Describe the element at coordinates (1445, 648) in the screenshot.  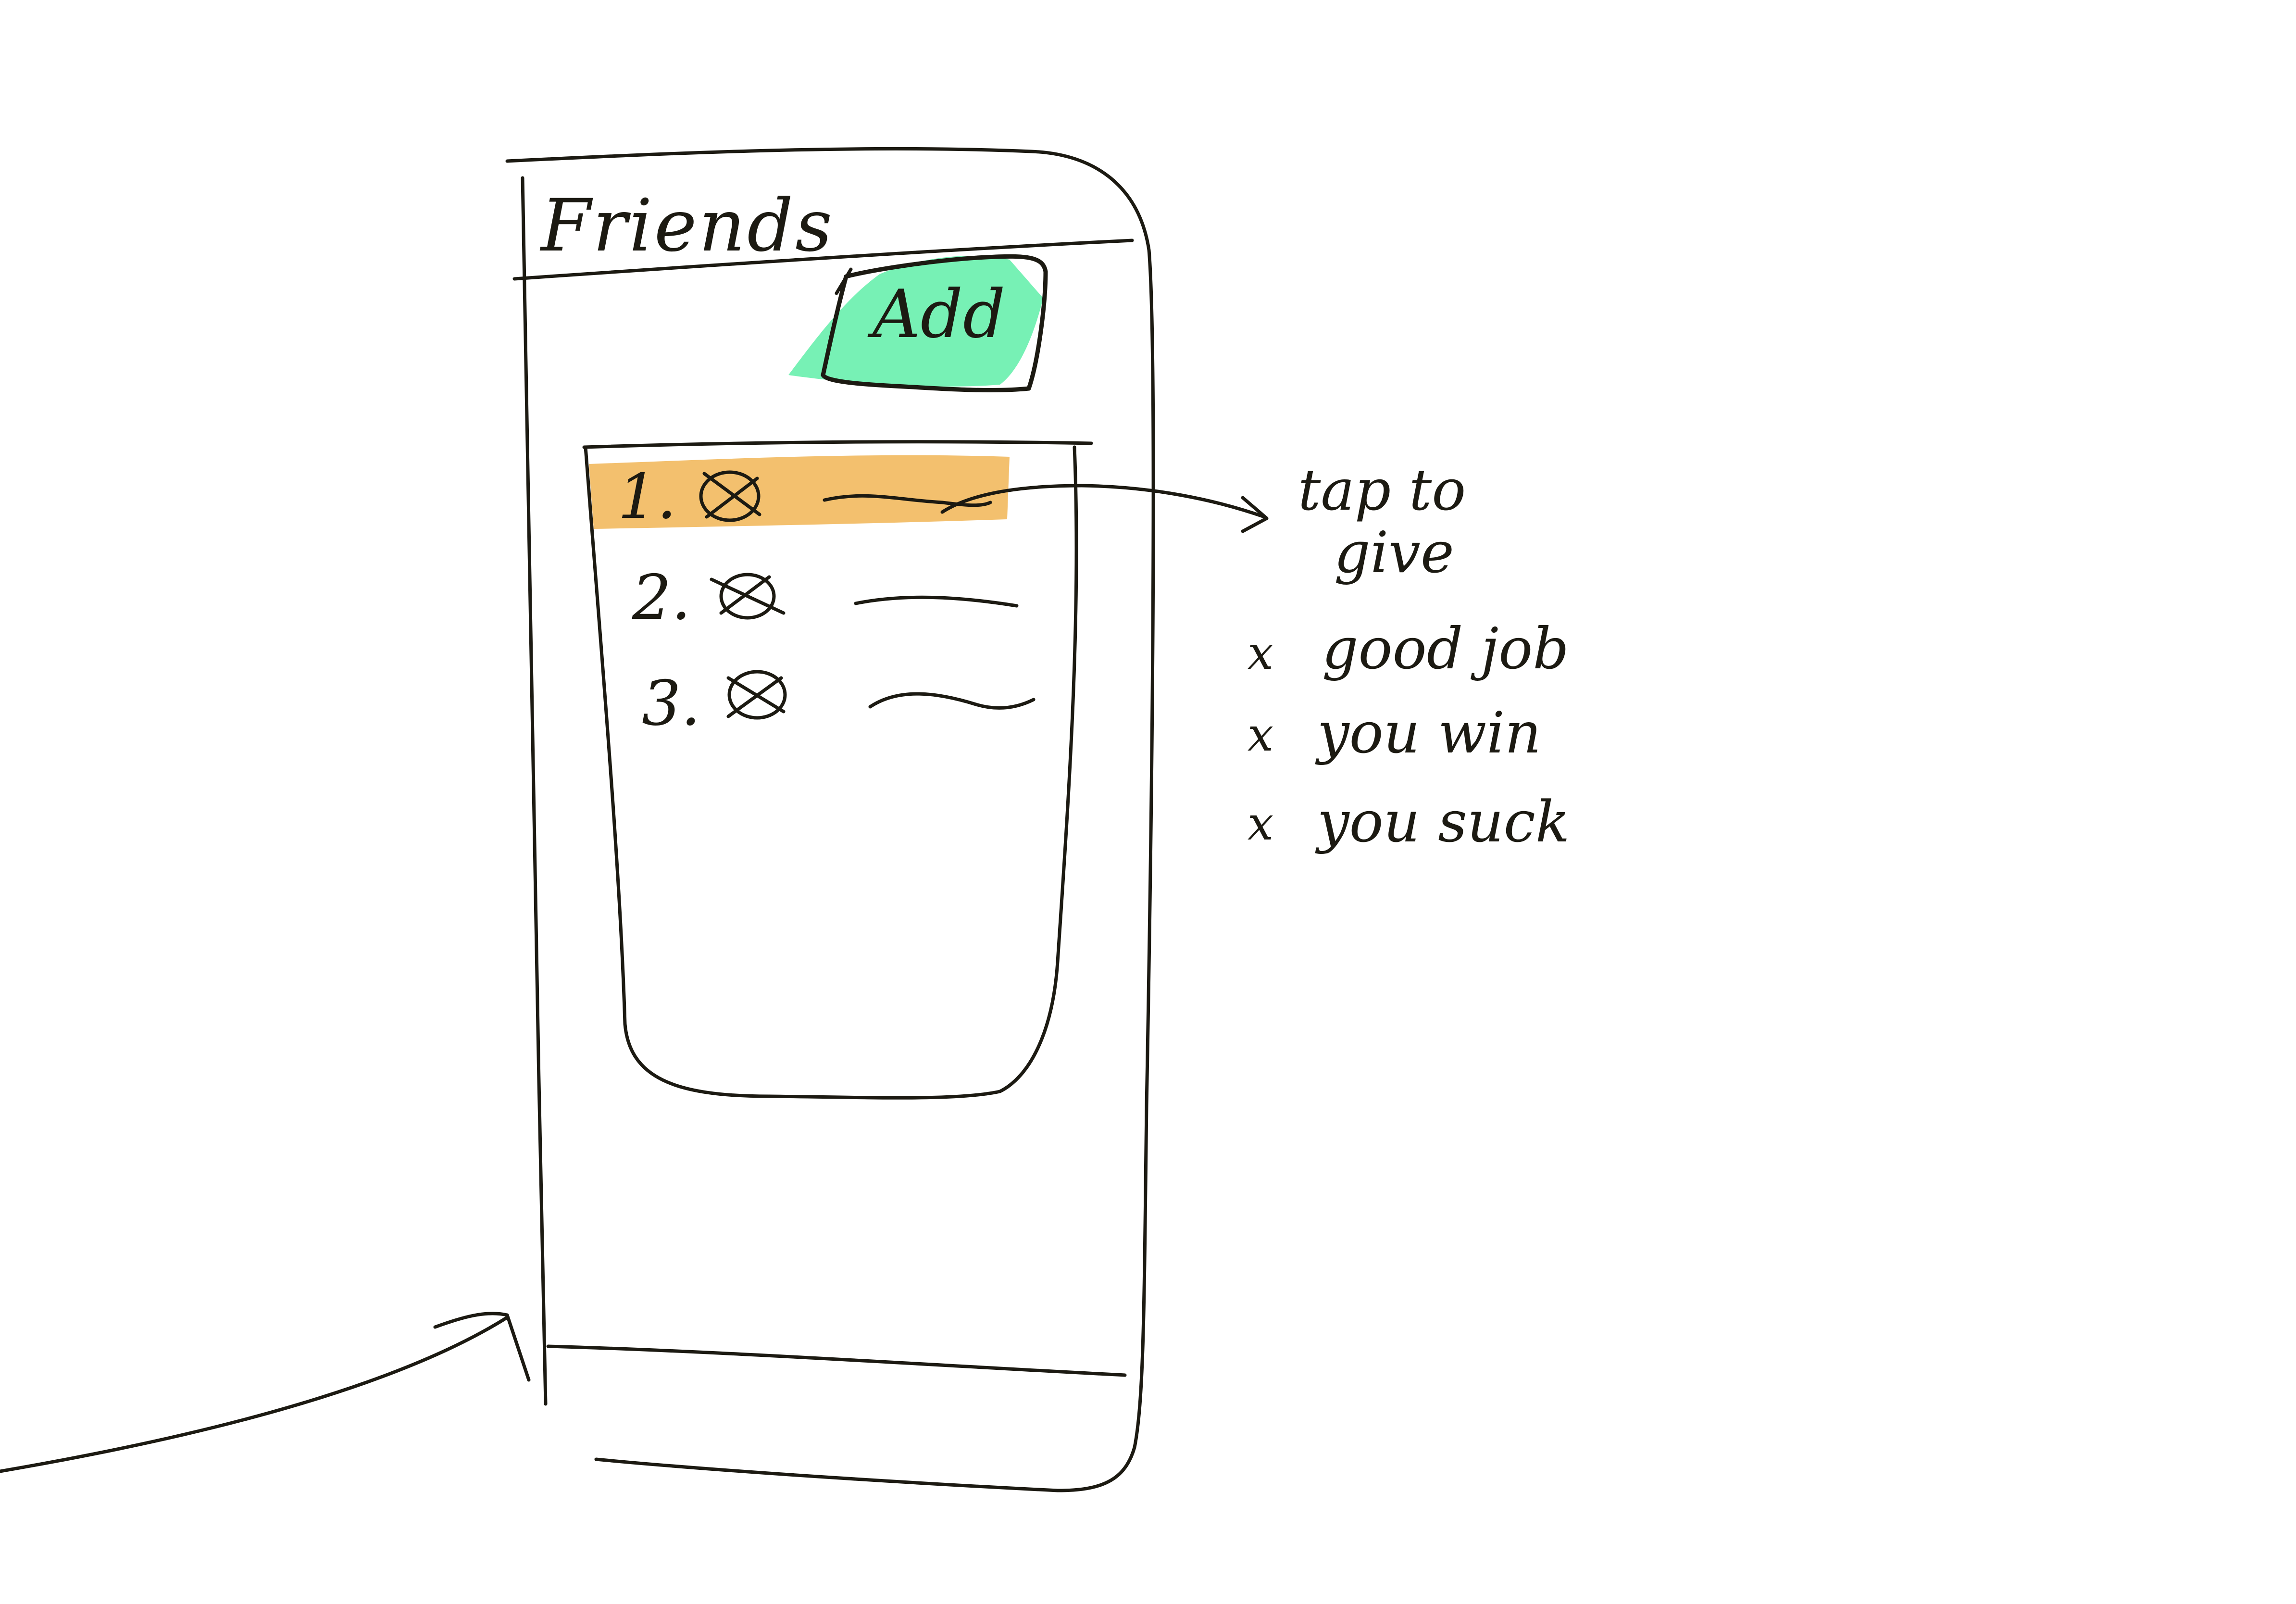
I see `option-good-job: good job` at that location.